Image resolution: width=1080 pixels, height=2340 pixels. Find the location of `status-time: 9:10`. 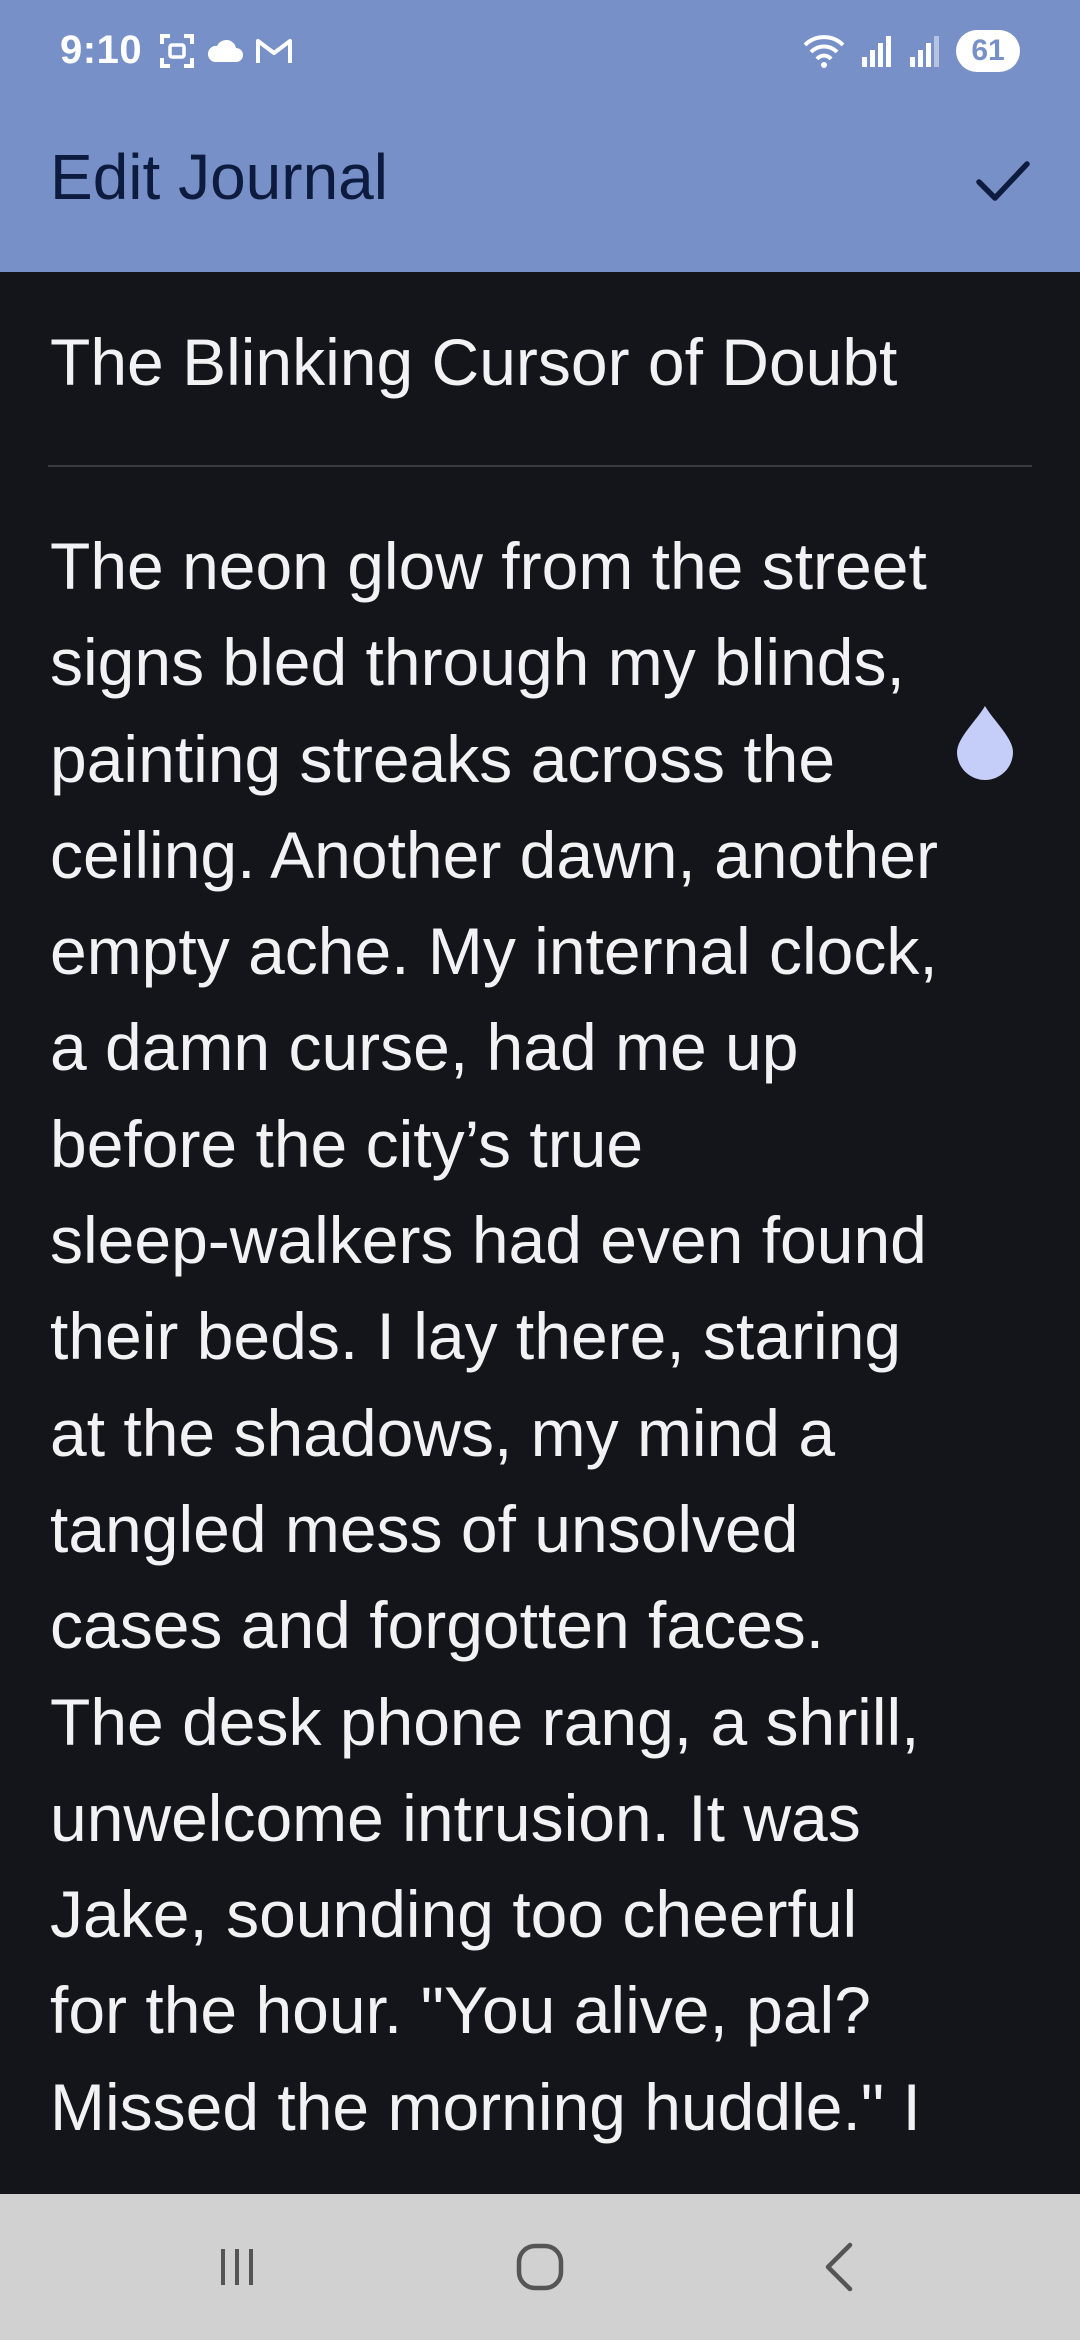

status-time: 9:10 is located at coordinates (101, 50).